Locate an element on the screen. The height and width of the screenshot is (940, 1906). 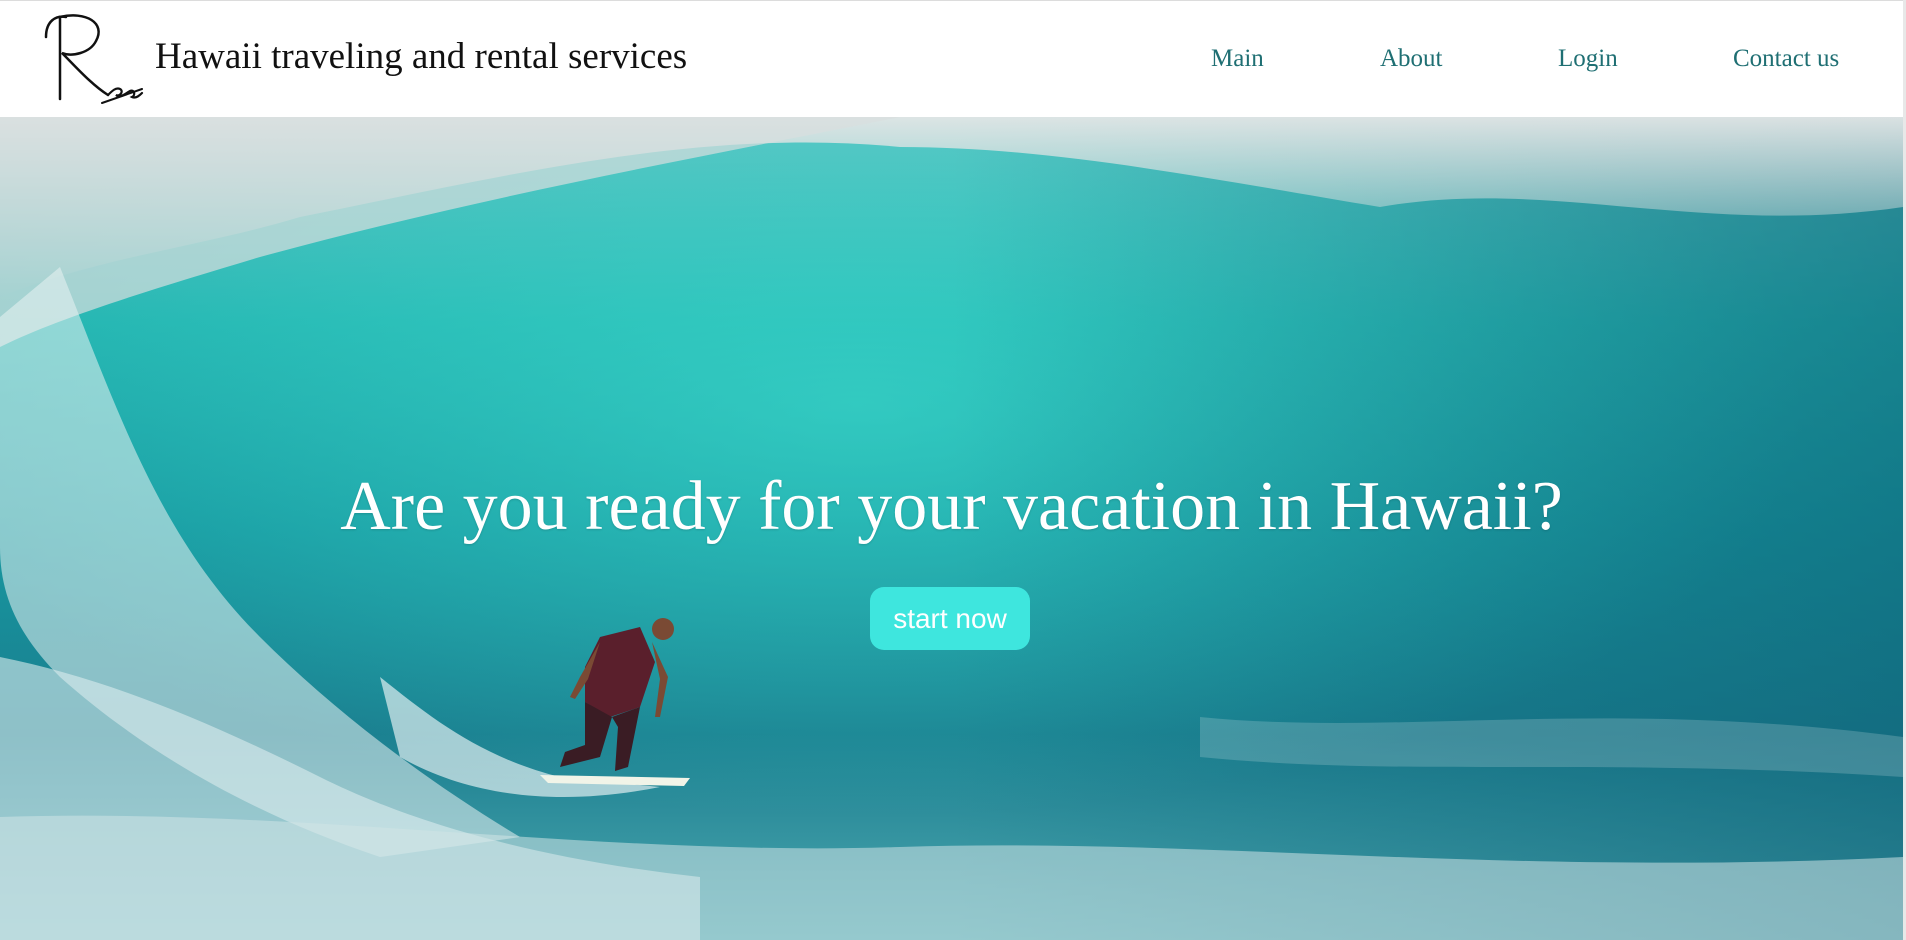
nav-link-about: About is located at coordinates (1411, 59).